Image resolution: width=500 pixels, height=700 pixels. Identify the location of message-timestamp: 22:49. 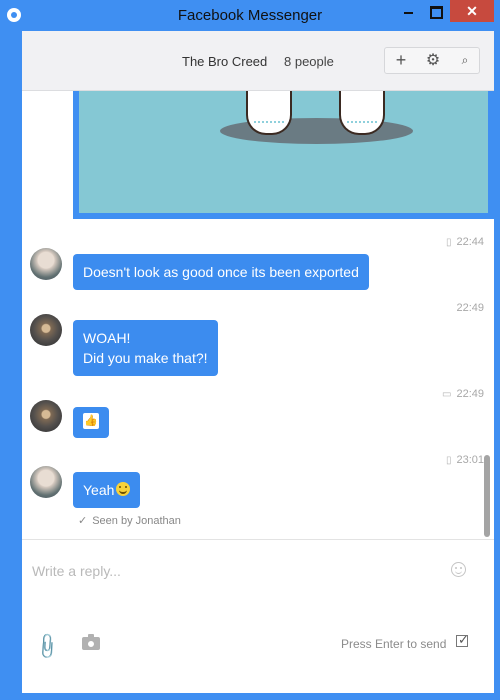
(456, 308).